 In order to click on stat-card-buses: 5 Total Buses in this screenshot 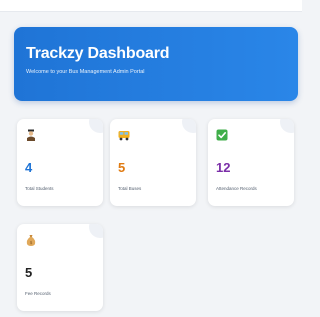, I will do `click(153, 162)`.